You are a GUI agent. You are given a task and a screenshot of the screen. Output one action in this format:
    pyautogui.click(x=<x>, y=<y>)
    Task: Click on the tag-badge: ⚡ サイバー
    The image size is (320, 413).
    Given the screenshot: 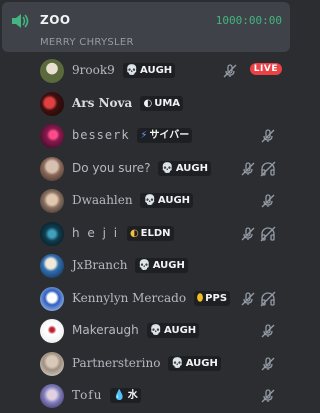 What is the action you would take?
    pyautogui.click(x=165, y=135)
    